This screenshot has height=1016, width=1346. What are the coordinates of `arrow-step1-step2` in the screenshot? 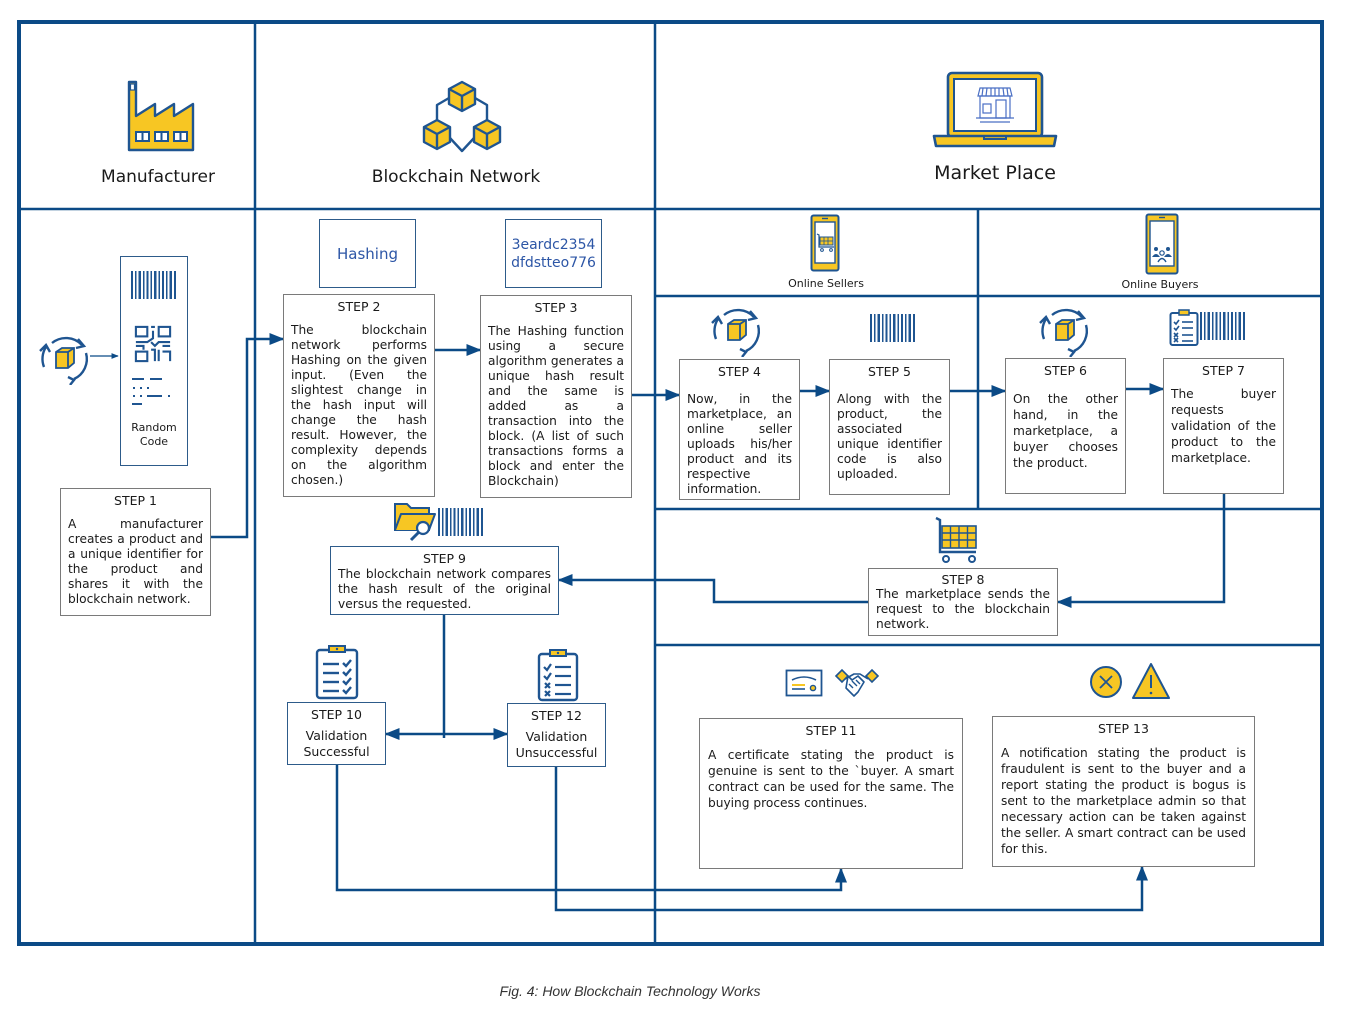 It's located at (247, 436).